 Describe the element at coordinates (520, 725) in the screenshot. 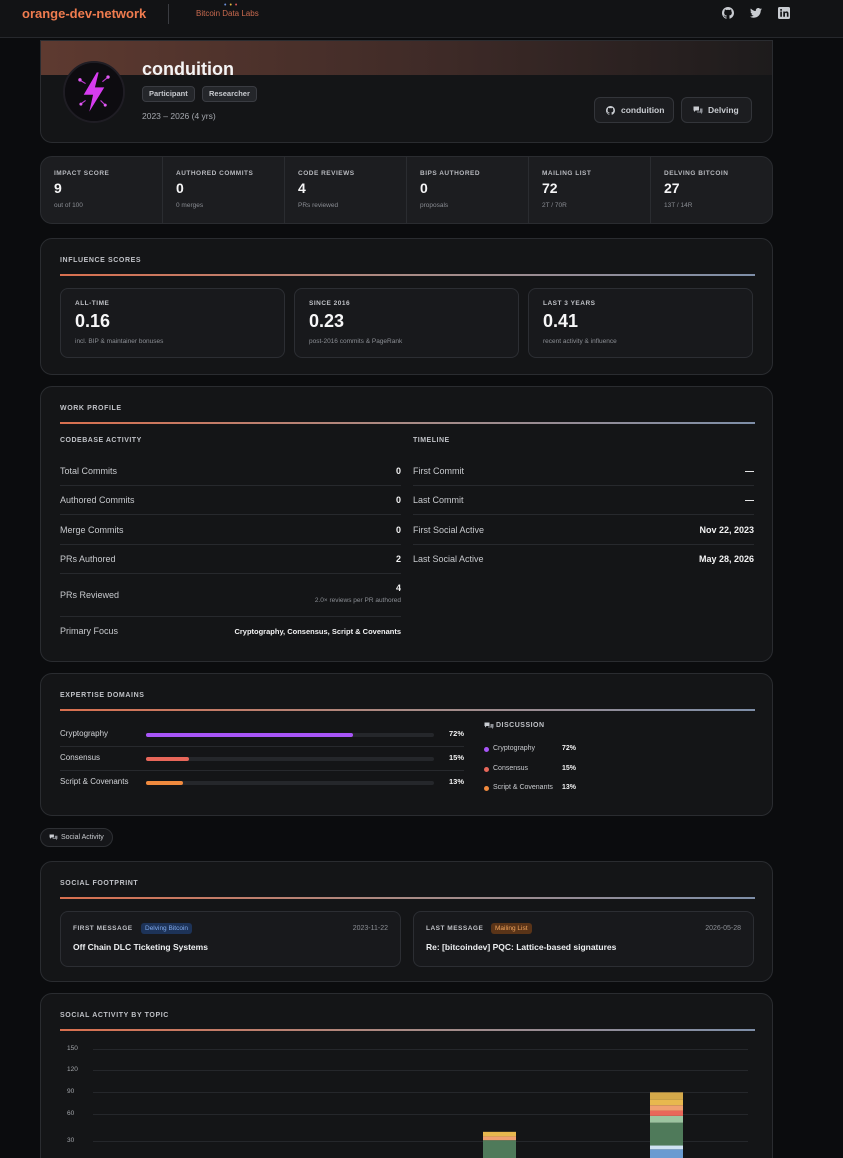

I see `discussion-title-text: DISCUSSION` at that location.